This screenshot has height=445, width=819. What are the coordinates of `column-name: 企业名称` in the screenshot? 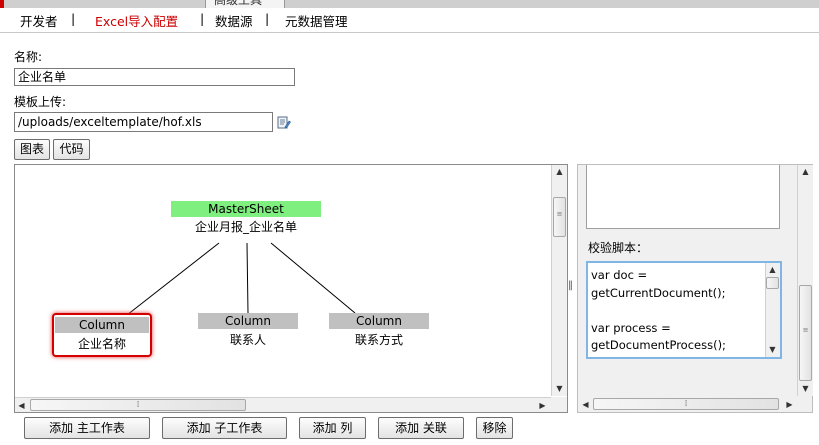 It's located at (101, 344).